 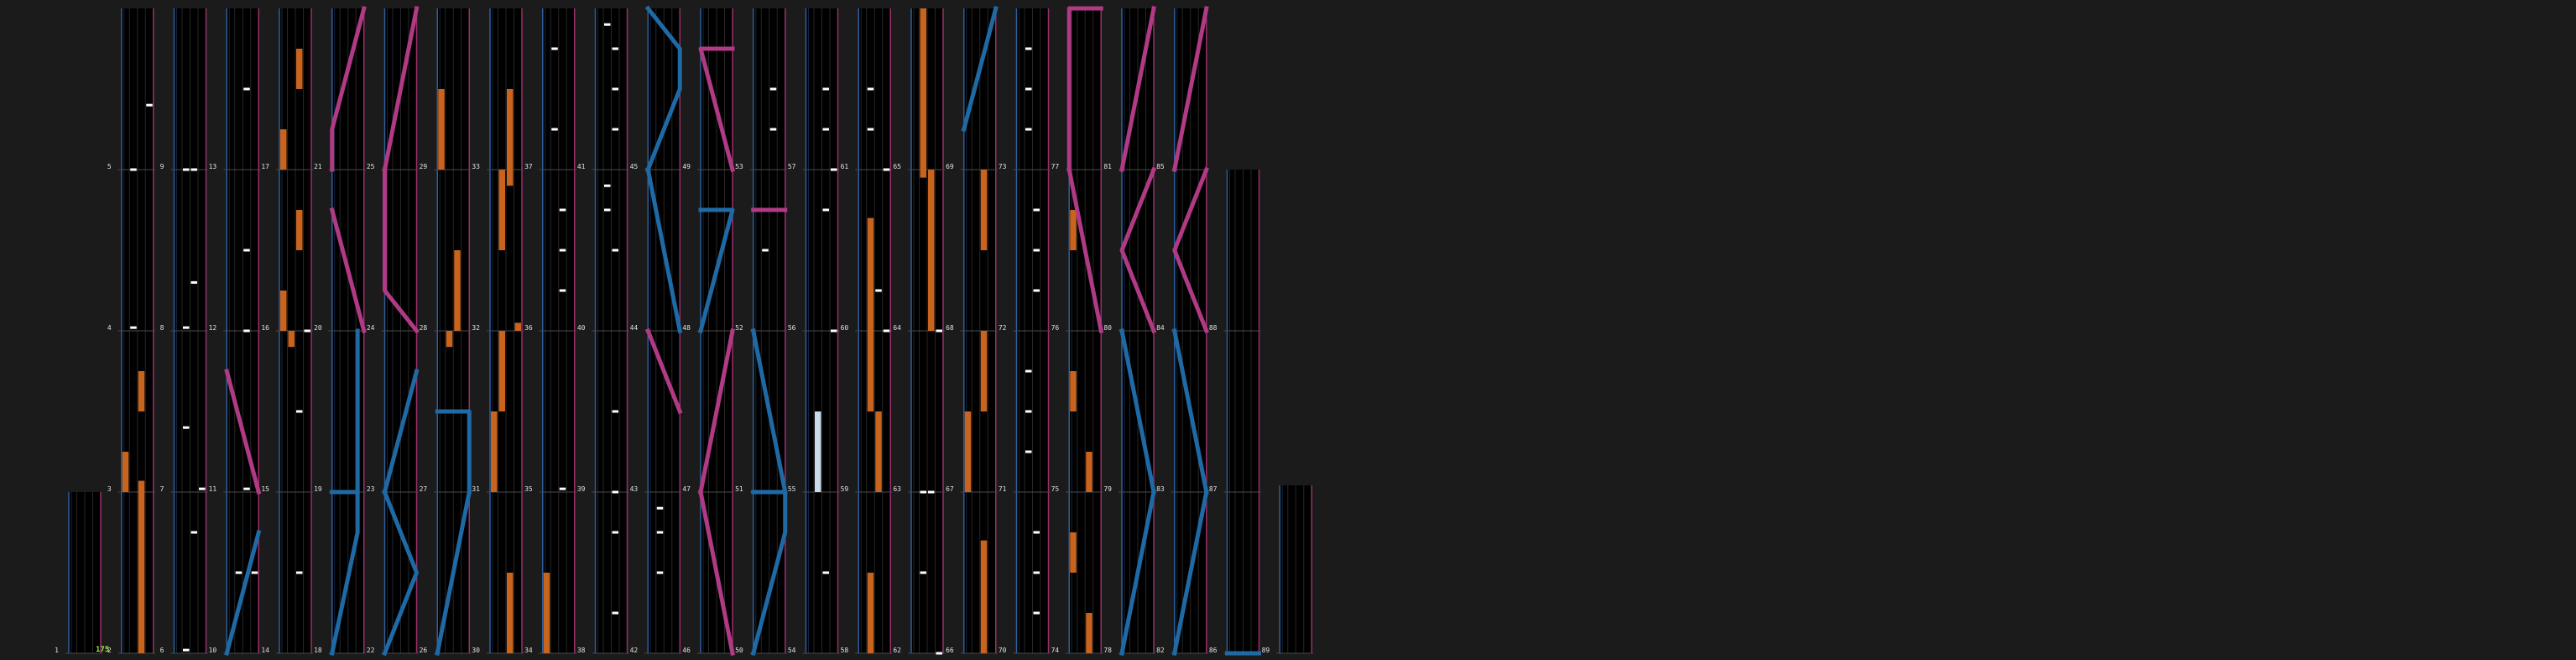 What do you see at coordinates (634, 650) in the screenshot?
I see `measure-number: 42` at bounding box center [634, 650].